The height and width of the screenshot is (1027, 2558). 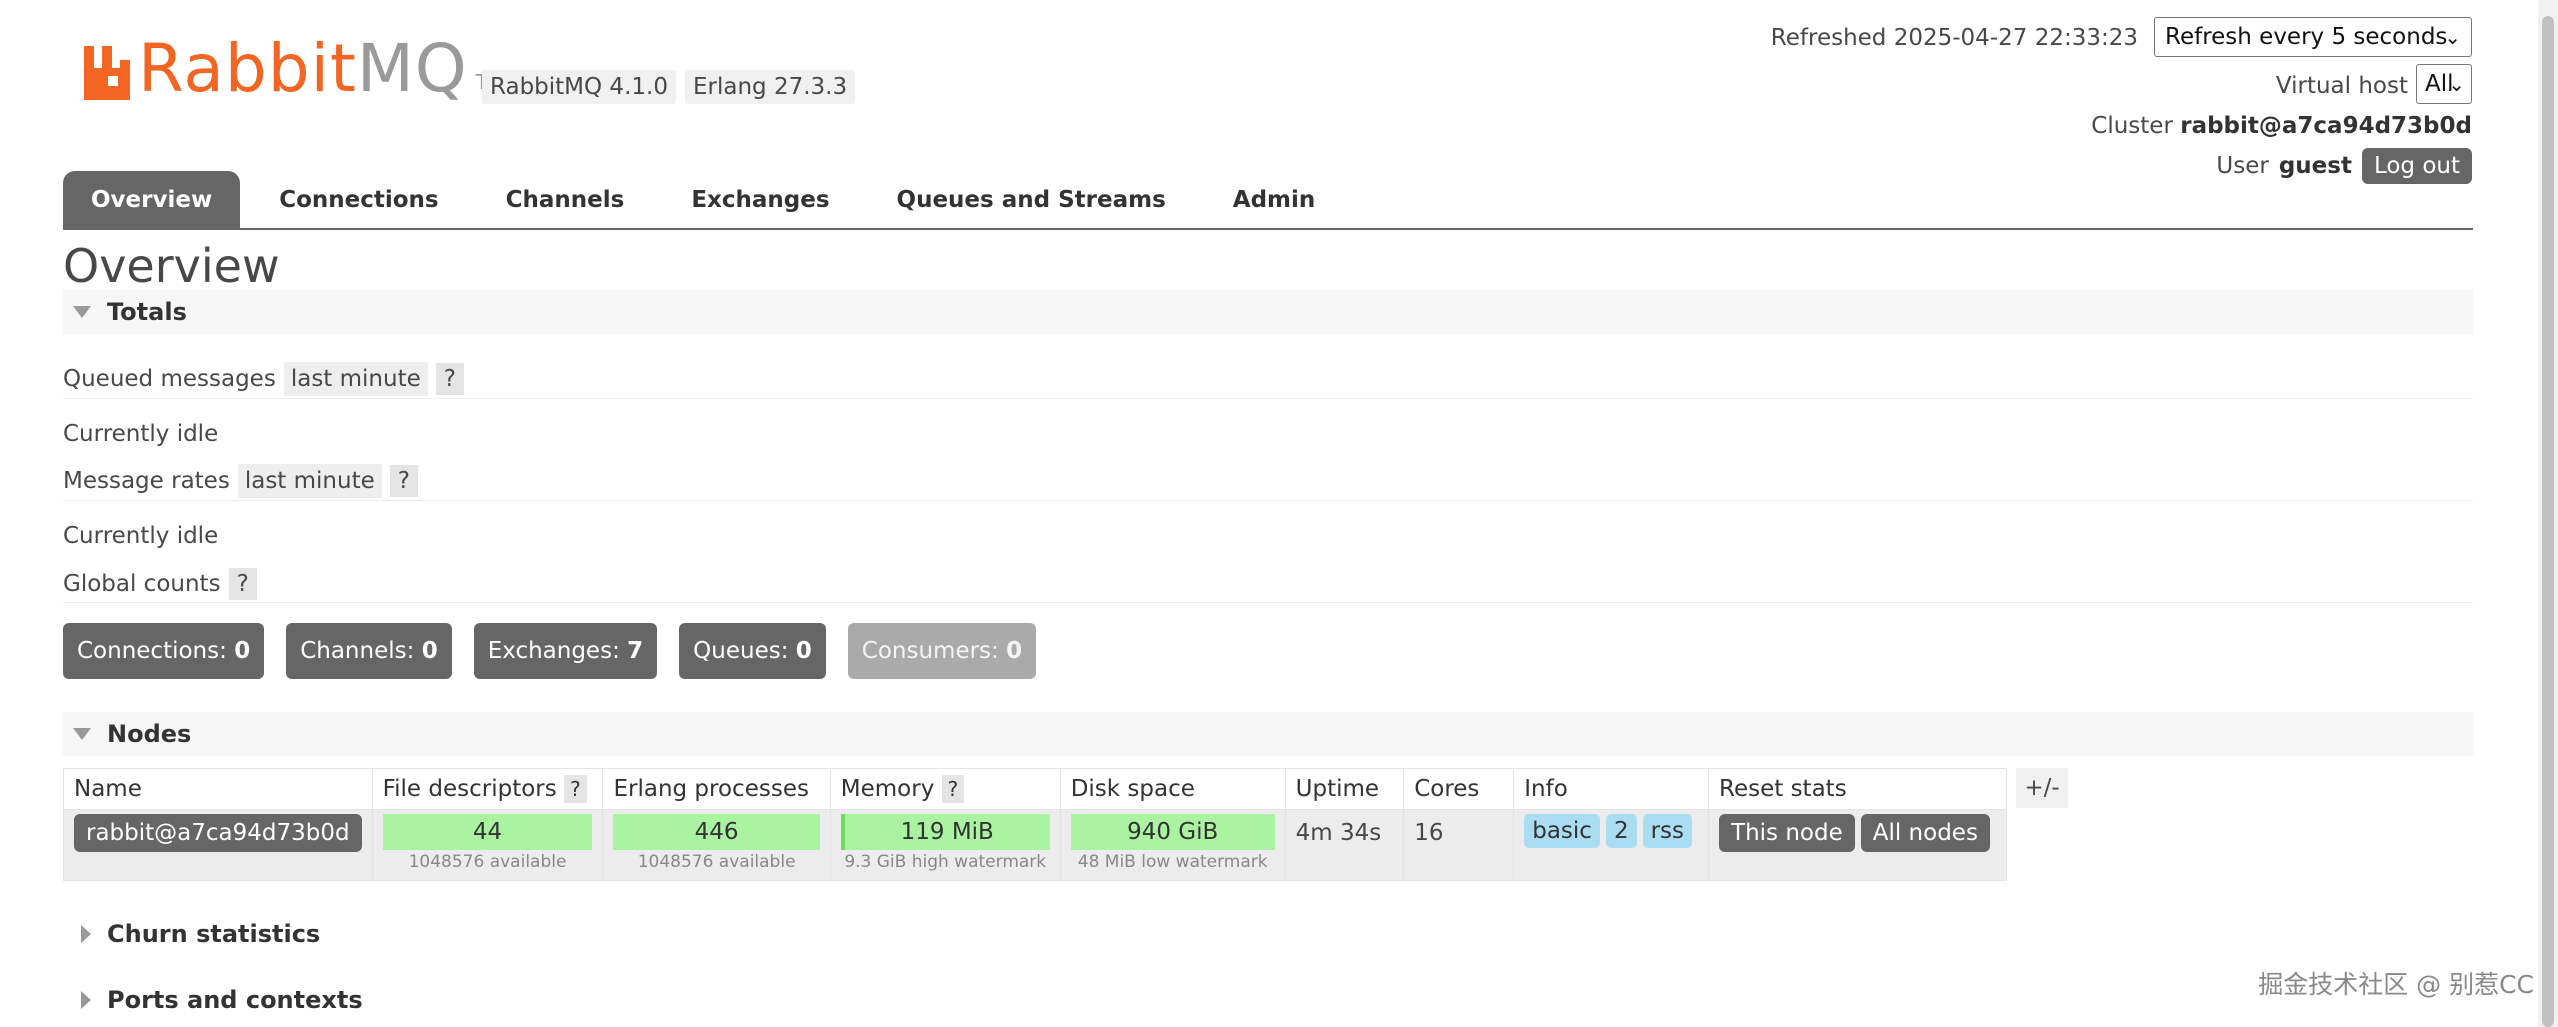 I want to click on queues-count-button: Queues: 0, so click(x=752, y=651).